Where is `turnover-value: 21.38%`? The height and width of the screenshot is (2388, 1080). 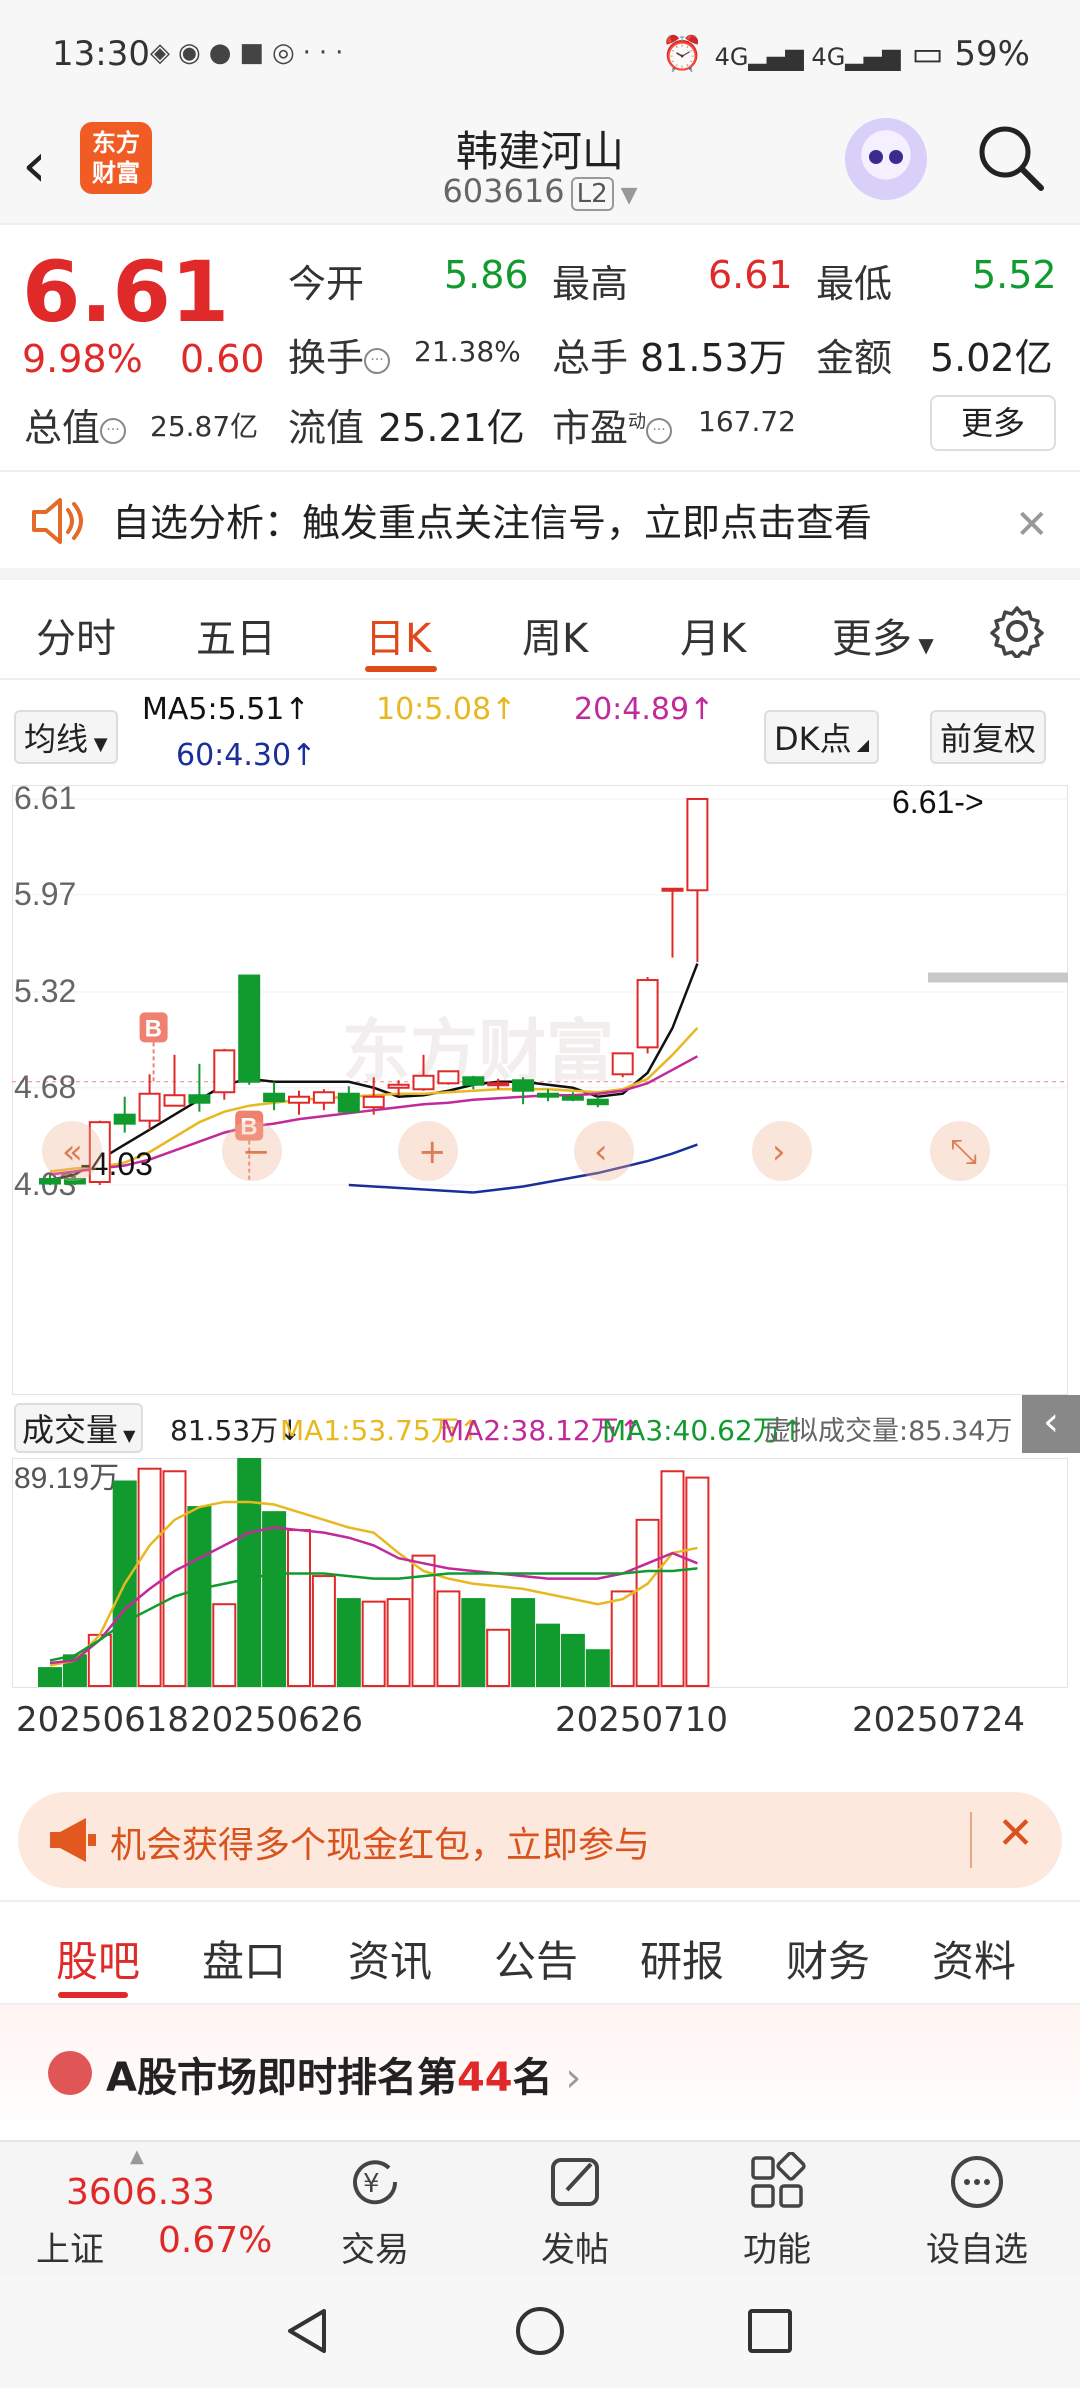
turnover-value: 21.38% is located at coordinates (467, 351).